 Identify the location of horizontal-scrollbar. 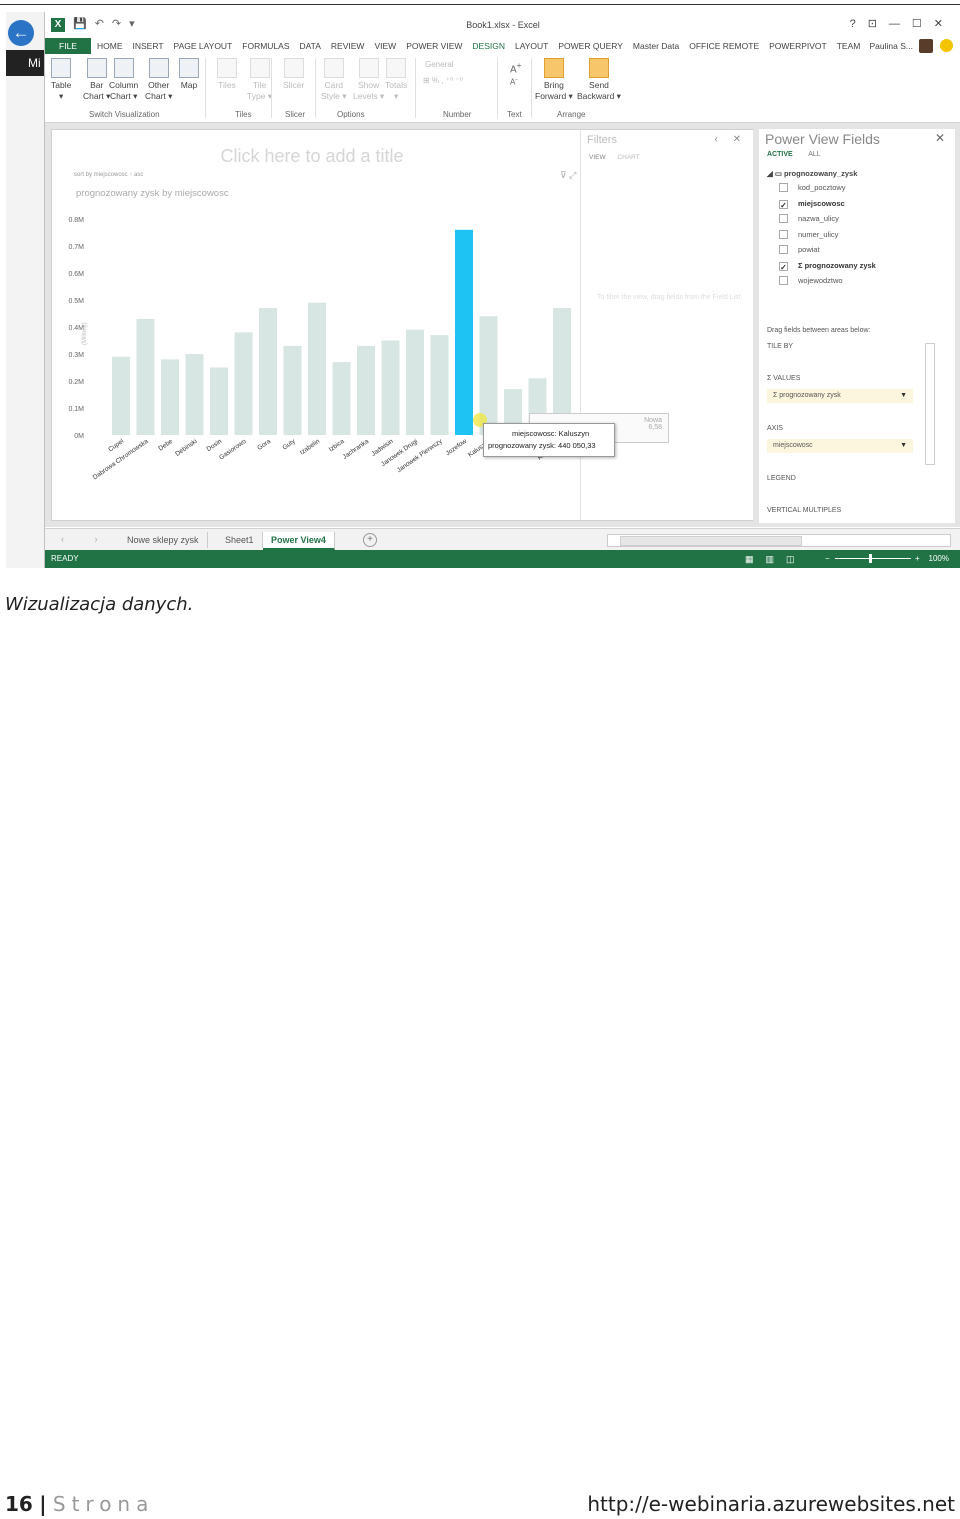
(779, 540).